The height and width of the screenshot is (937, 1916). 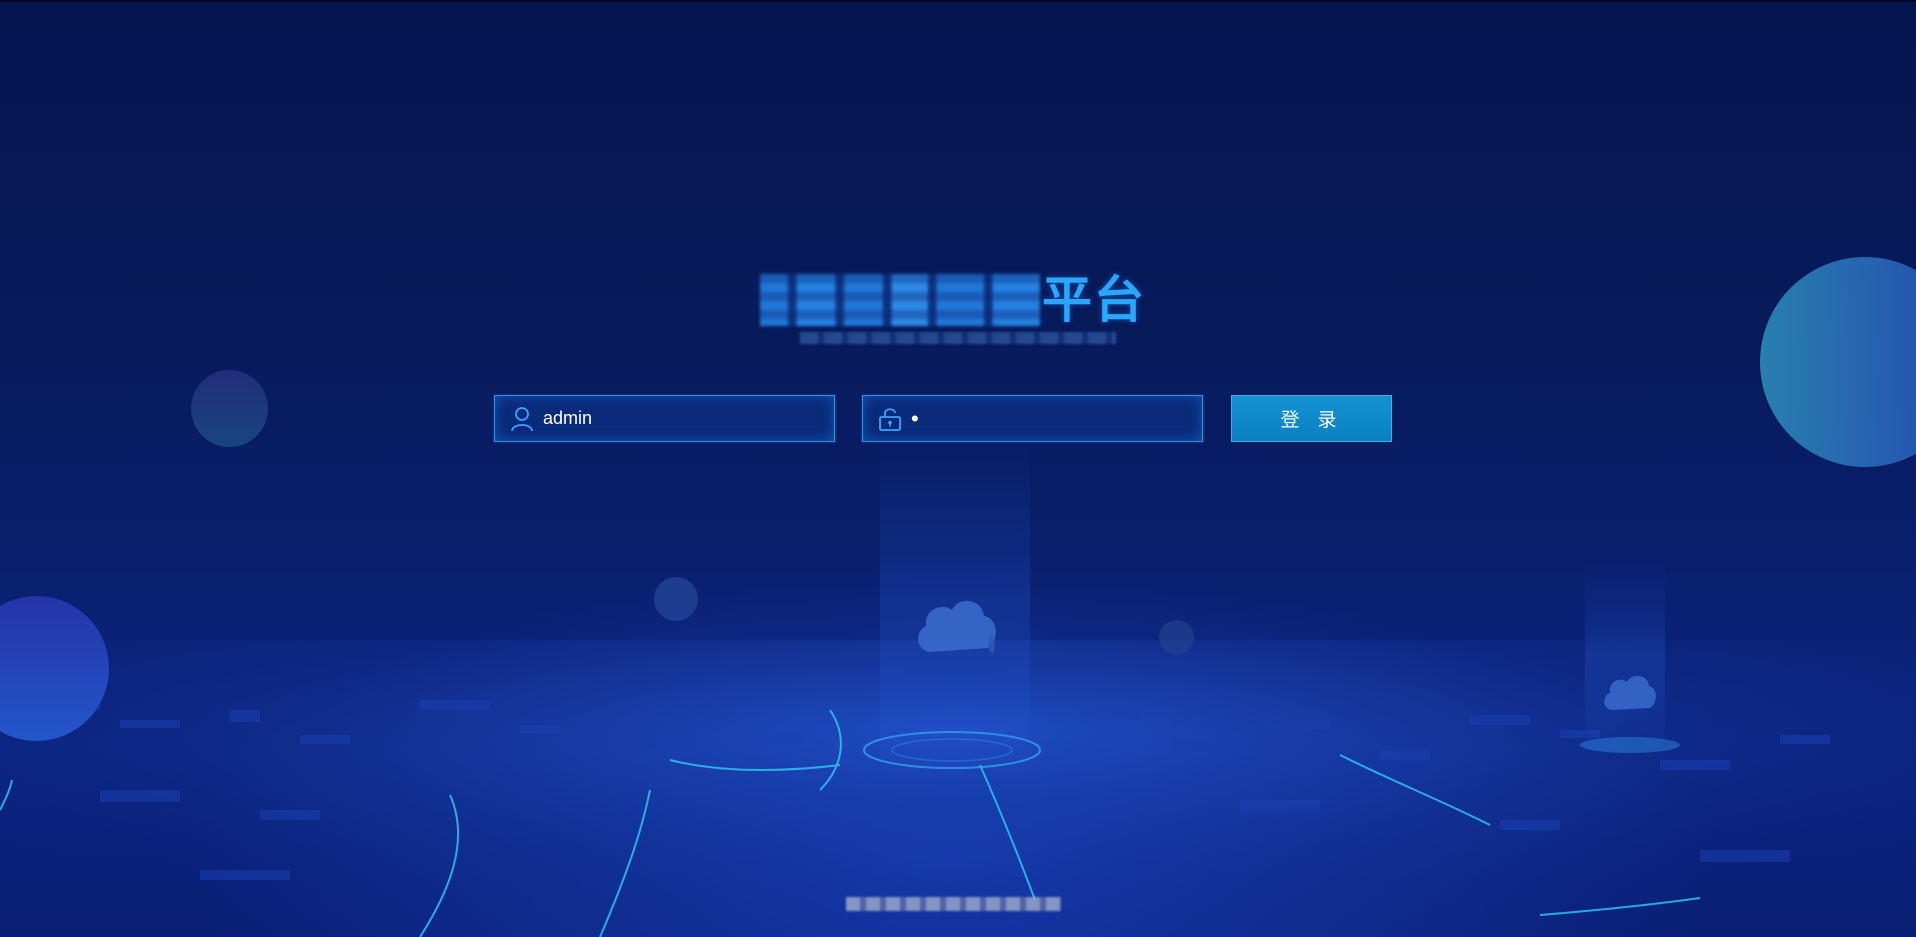 I want to click on password-field, so click(x=1032, y=418).